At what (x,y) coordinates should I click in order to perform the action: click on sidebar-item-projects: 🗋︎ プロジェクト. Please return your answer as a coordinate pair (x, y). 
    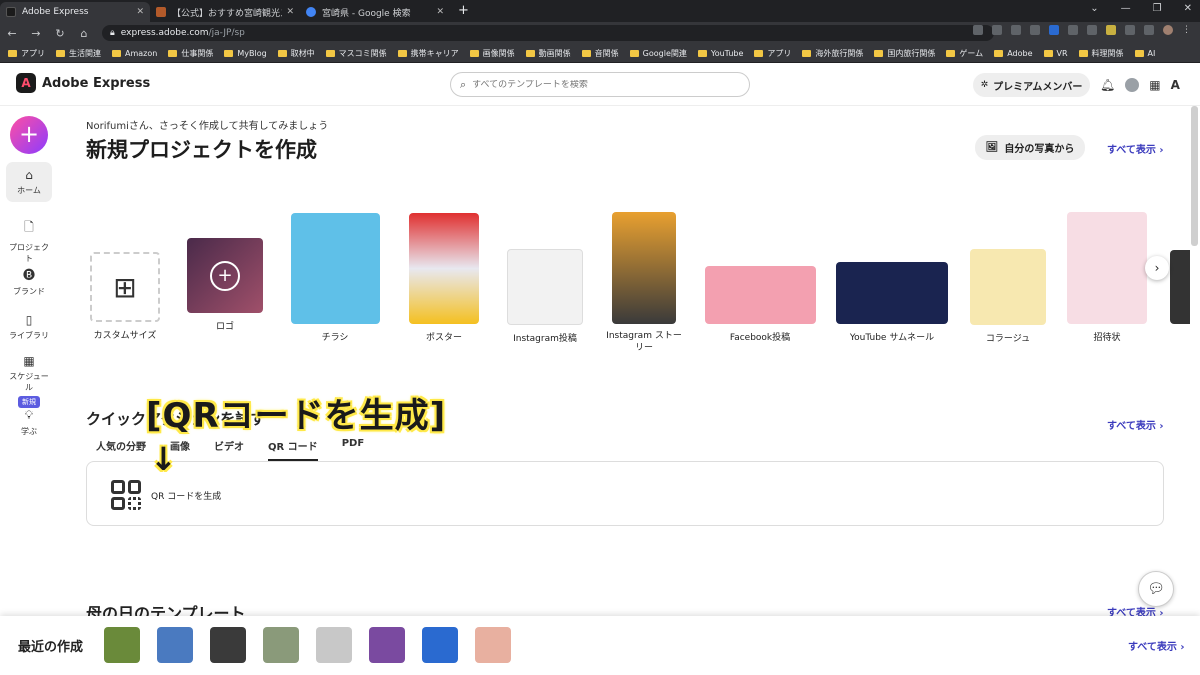
    Looking at the image, I should click on (29, 241).